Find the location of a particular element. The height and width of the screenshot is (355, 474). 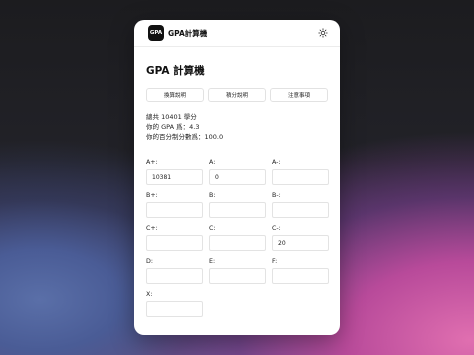

grade-field-d: D: is located at coordinates (174, 274).